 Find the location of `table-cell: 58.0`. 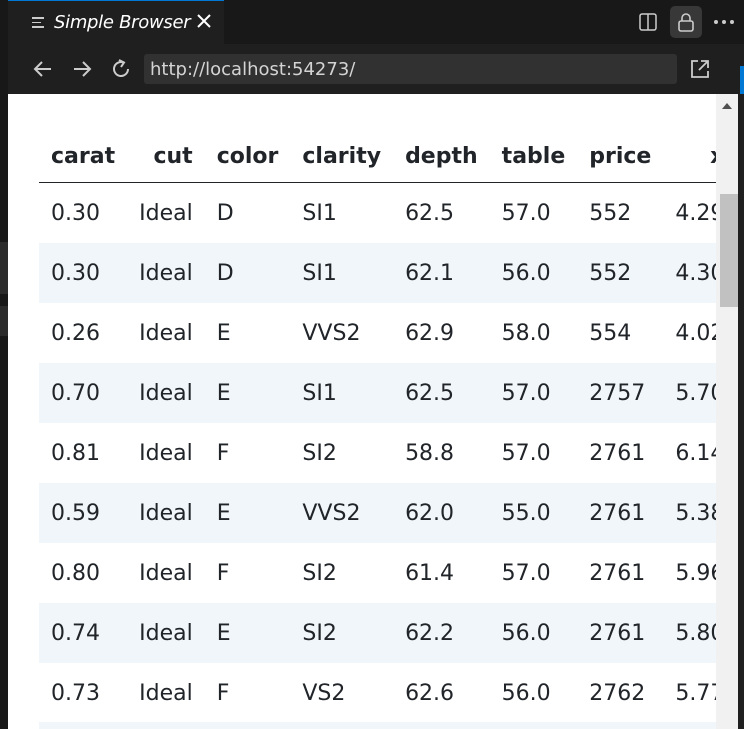

table-cell: 58.0 is located at coordinates (526, 333).